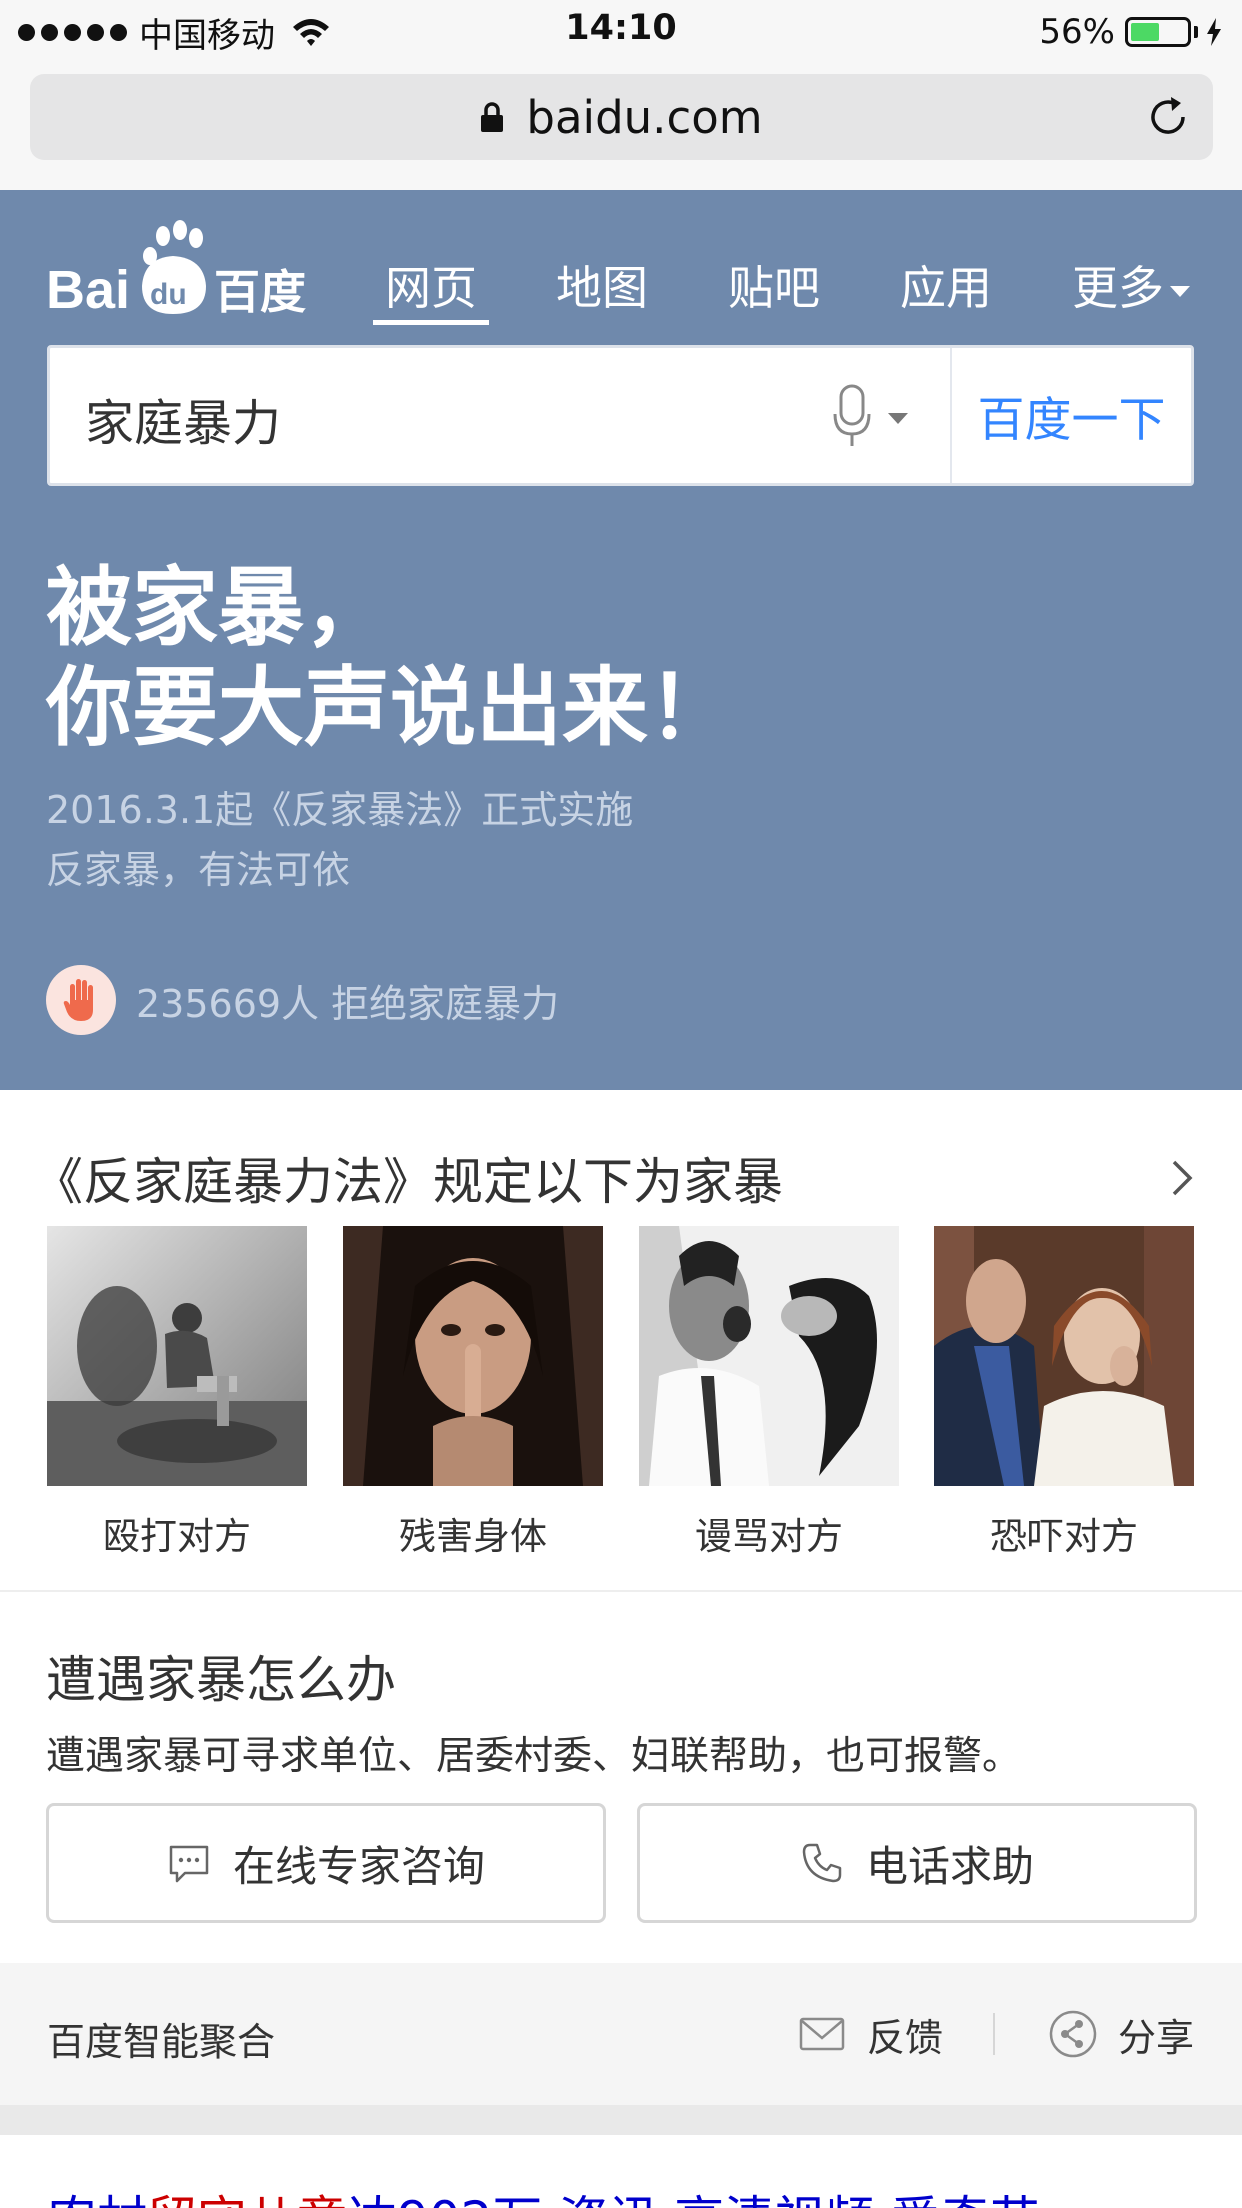  Describe the element at coordinates (168, 294) in the screenshot. I see `svg-text: du` at that location.